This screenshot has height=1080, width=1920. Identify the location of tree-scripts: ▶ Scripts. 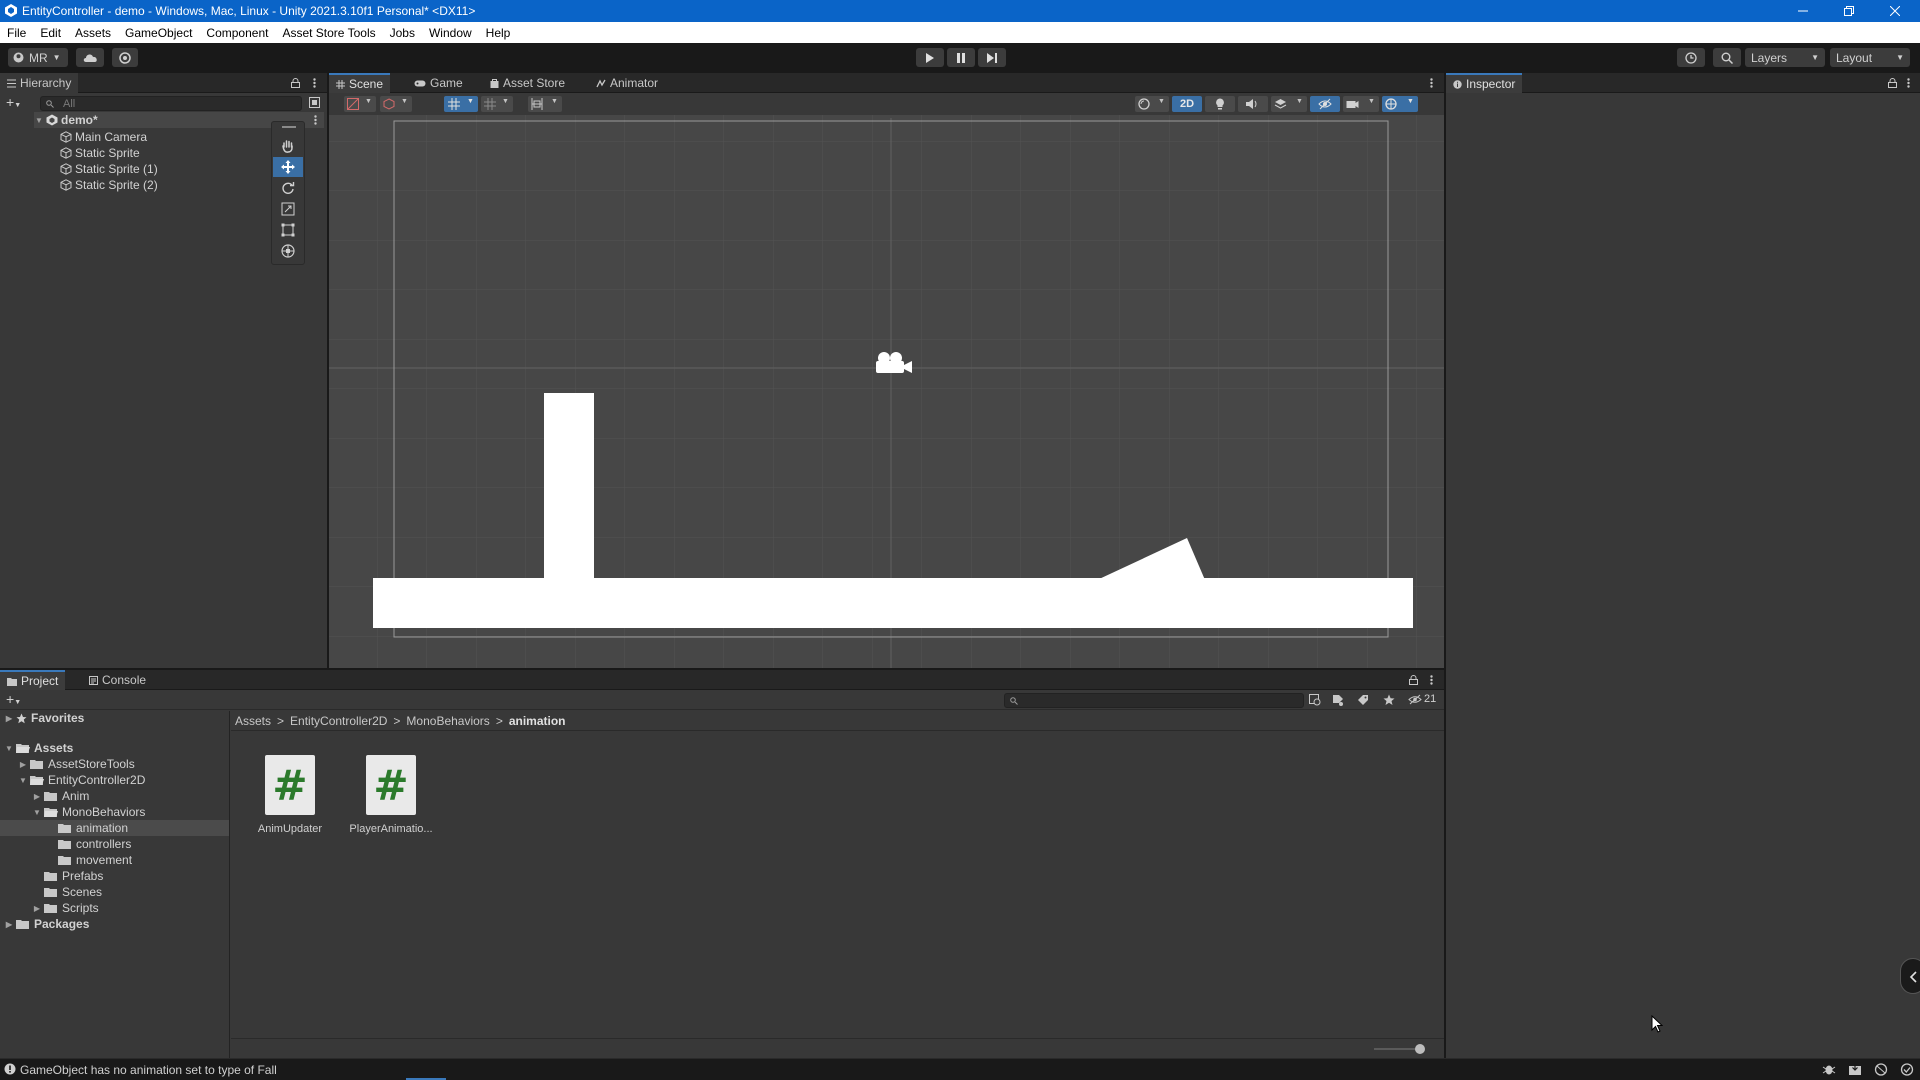
(65, 908).